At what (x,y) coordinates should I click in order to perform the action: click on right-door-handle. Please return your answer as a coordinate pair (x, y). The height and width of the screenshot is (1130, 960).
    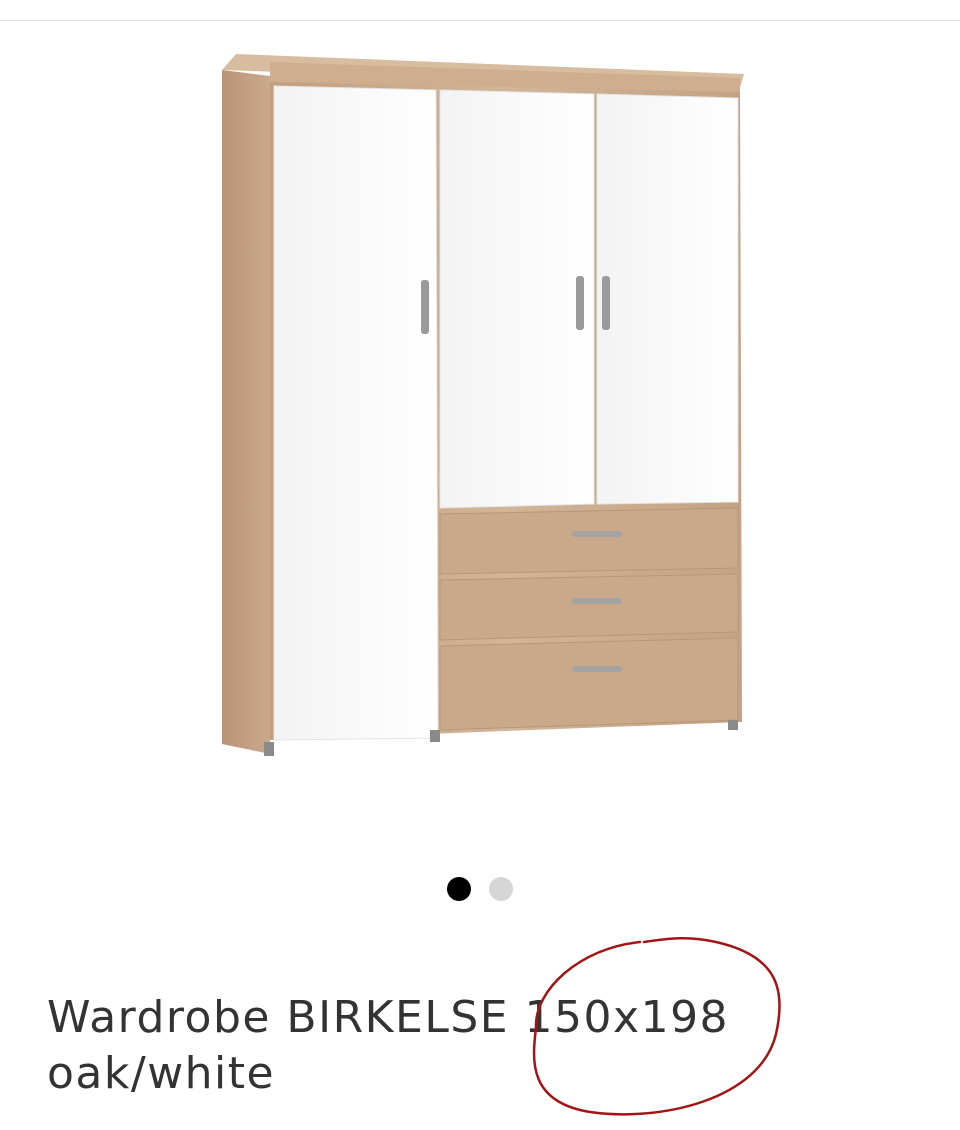
    Looking at the image, I should click on (606, 303).